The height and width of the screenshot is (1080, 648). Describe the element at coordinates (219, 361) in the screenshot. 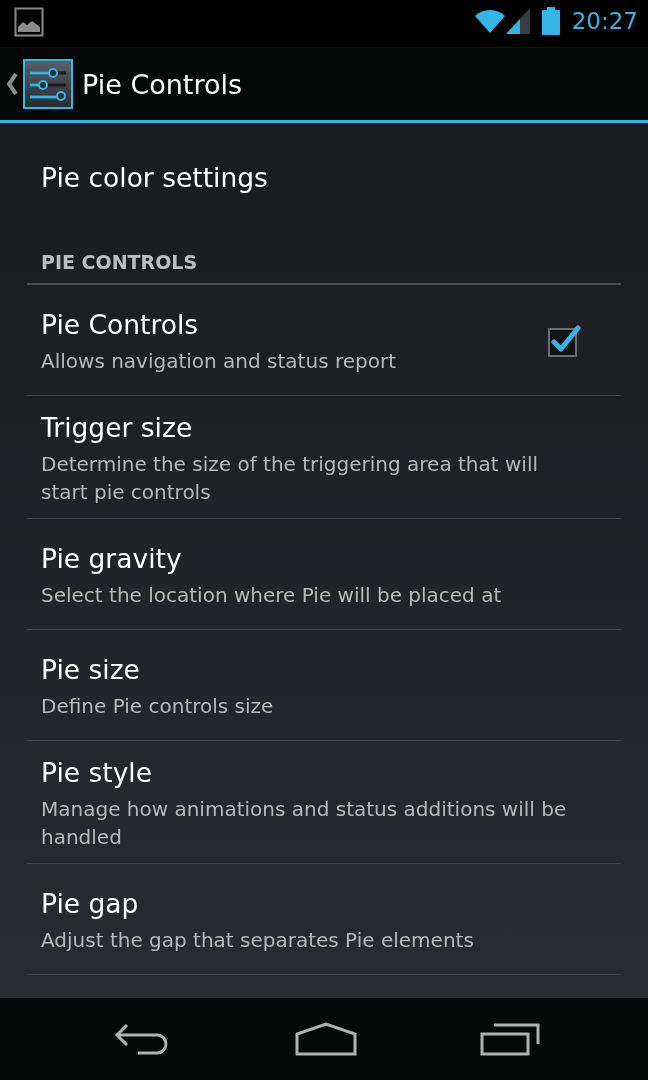

I see `preference-summary: Allows navigation and status report` at that location.